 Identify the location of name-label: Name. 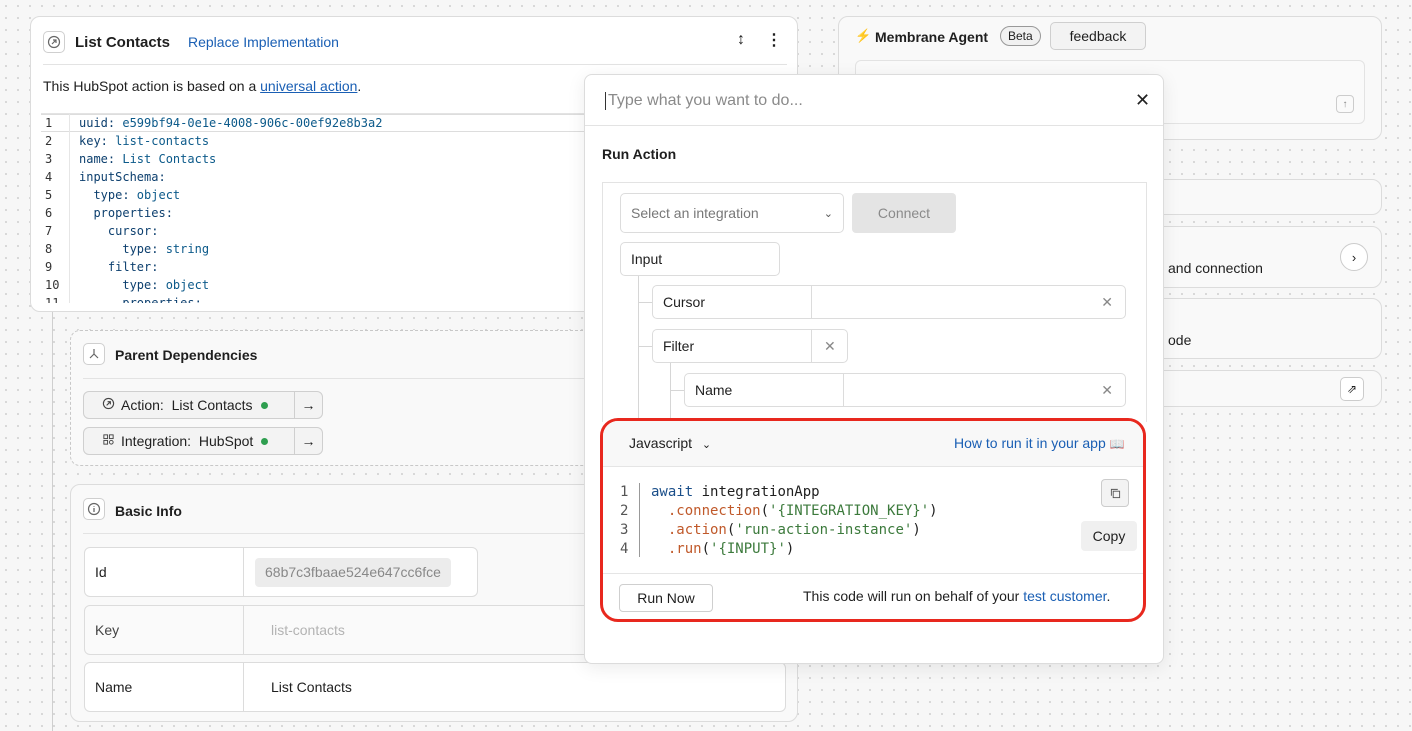
(114, 687).